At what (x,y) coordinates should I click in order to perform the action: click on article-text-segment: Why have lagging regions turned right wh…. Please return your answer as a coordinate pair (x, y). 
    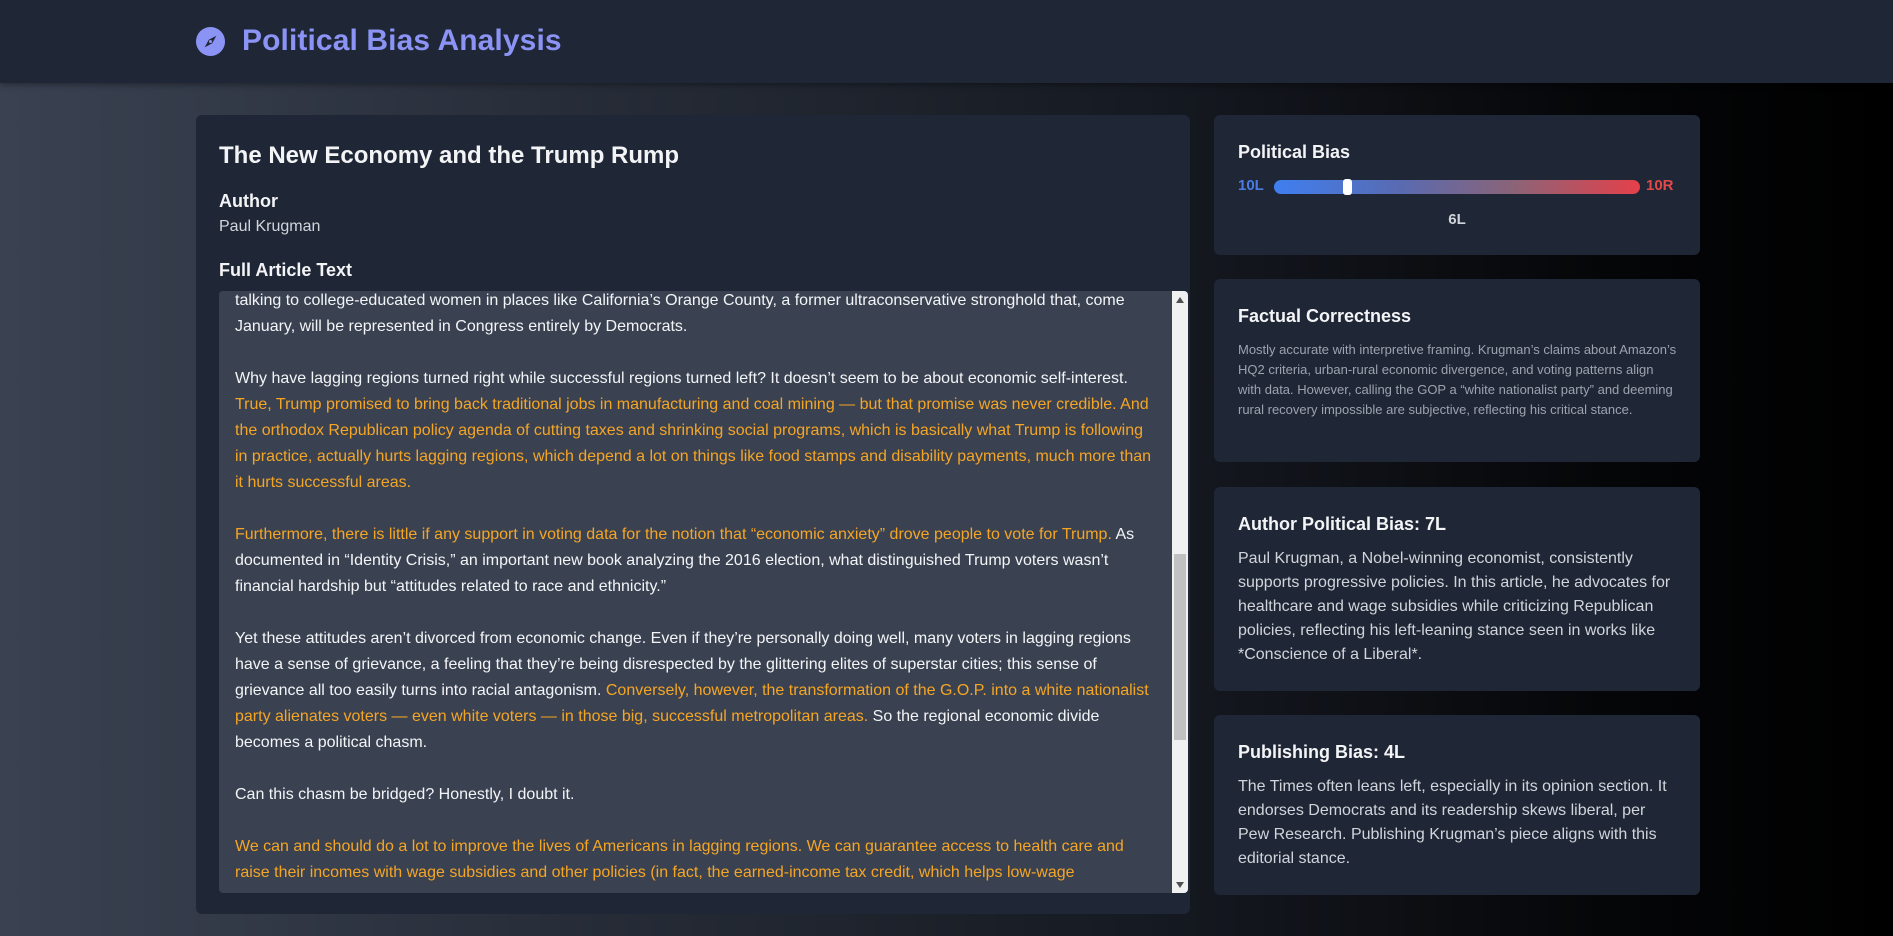
    Looking at the image, I should click on (681, 378).